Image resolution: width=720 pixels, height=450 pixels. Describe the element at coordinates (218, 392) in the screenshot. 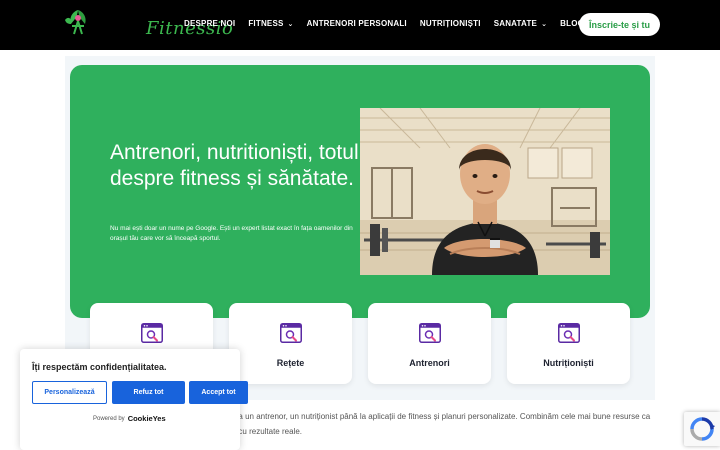

I see `cookie-accept-all-button: Accept tot` at that location.